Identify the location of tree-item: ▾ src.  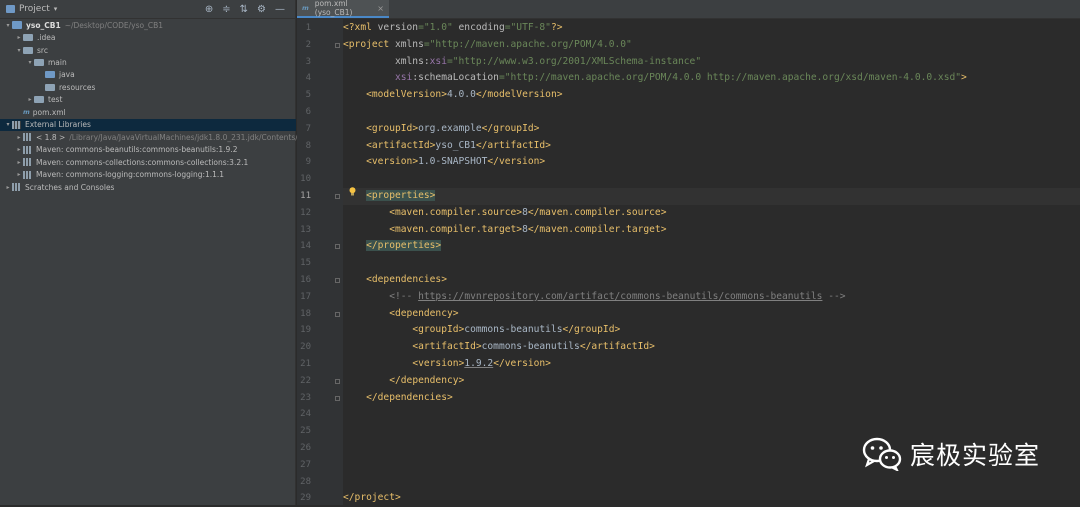
(24, 50).